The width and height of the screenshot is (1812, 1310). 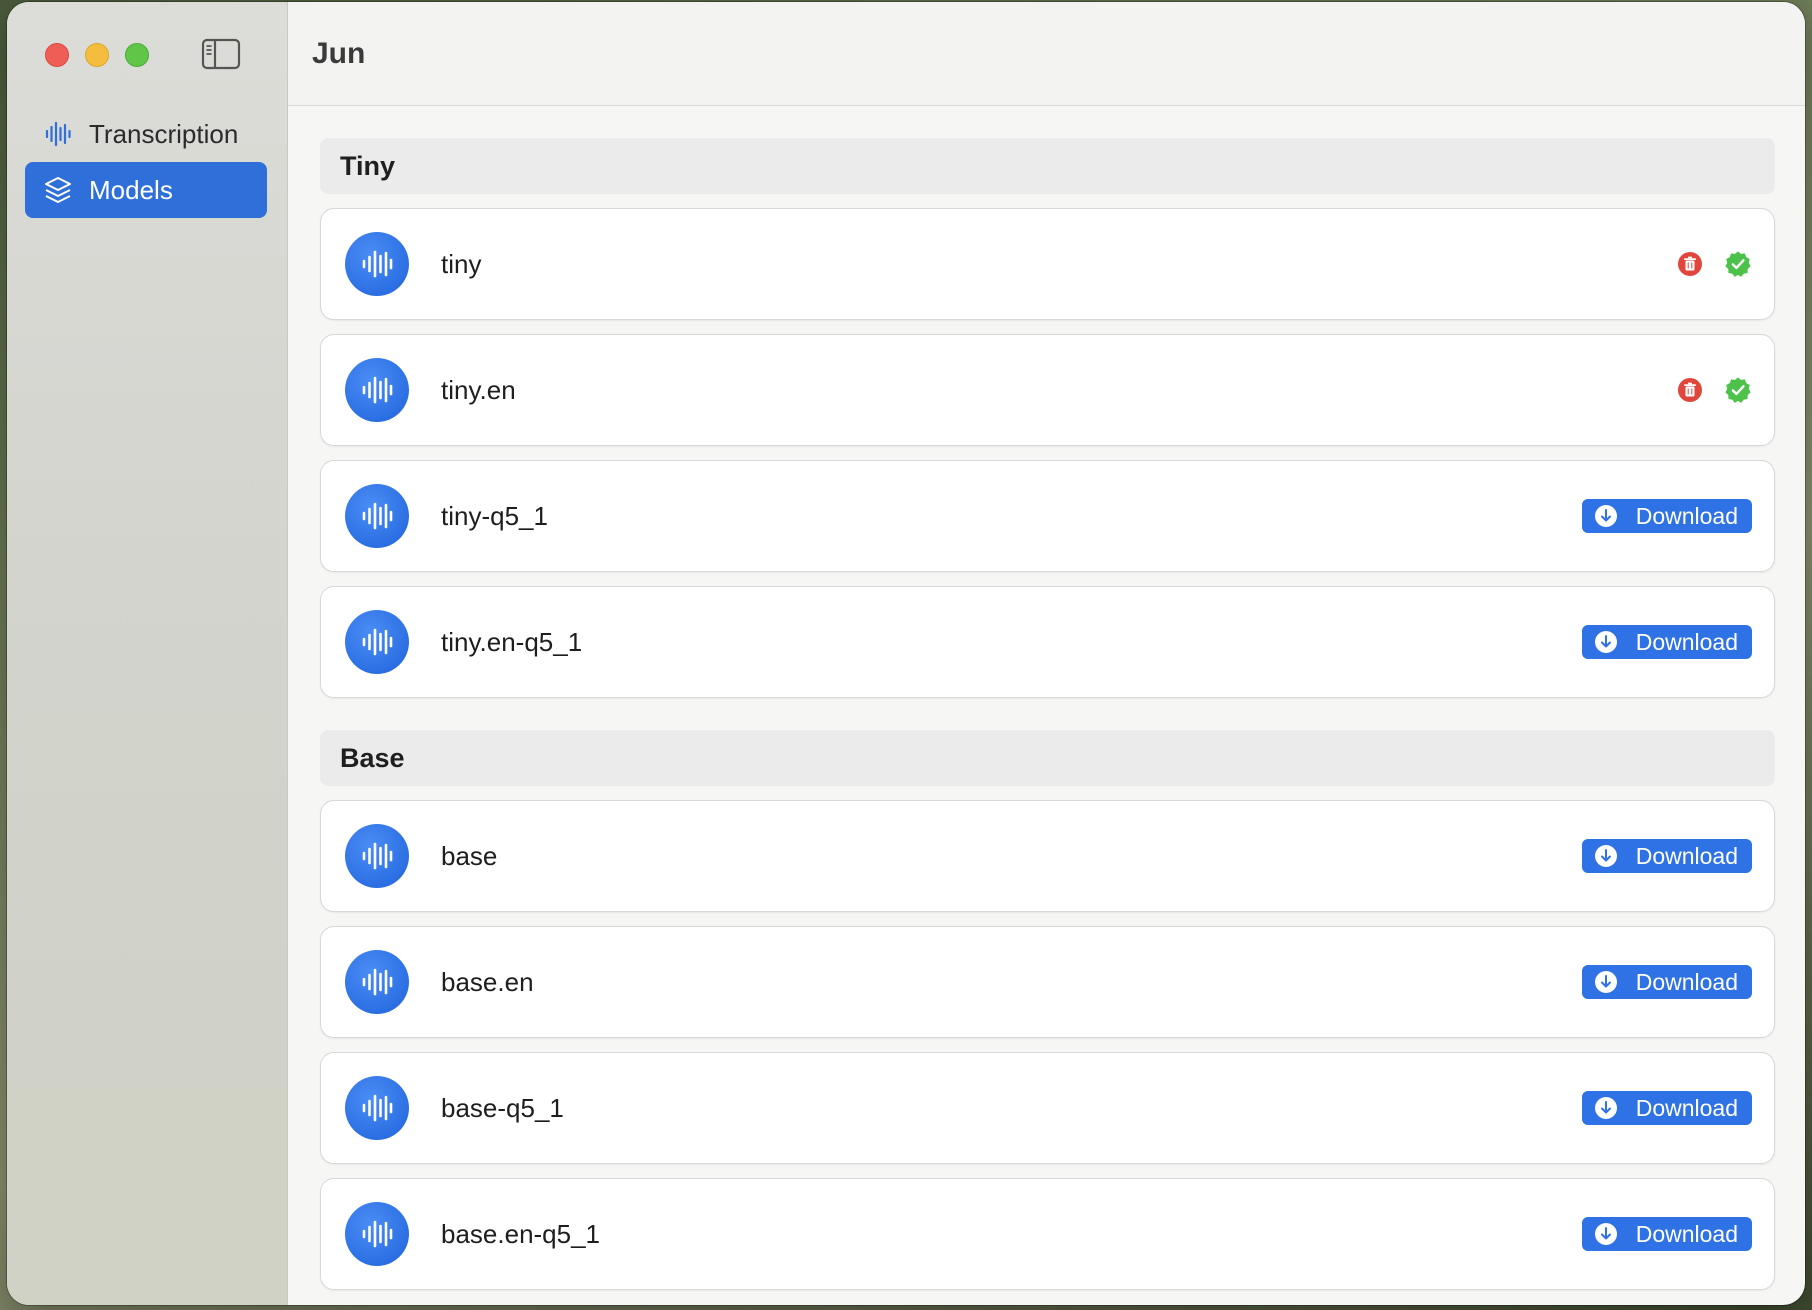 I want to click on model-name: tiny.en-q5_1, so click(x=512, y=641).